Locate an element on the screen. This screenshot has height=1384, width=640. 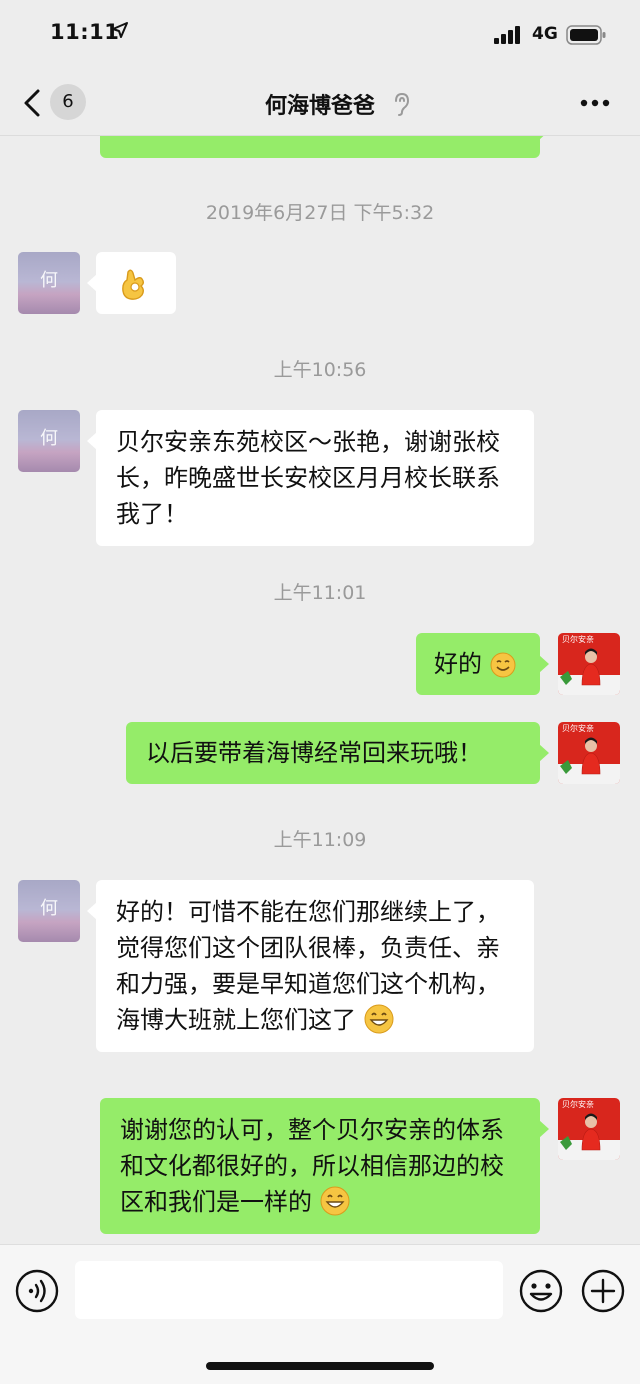
status-time: 11:11 is located at coordinates (85, 32).